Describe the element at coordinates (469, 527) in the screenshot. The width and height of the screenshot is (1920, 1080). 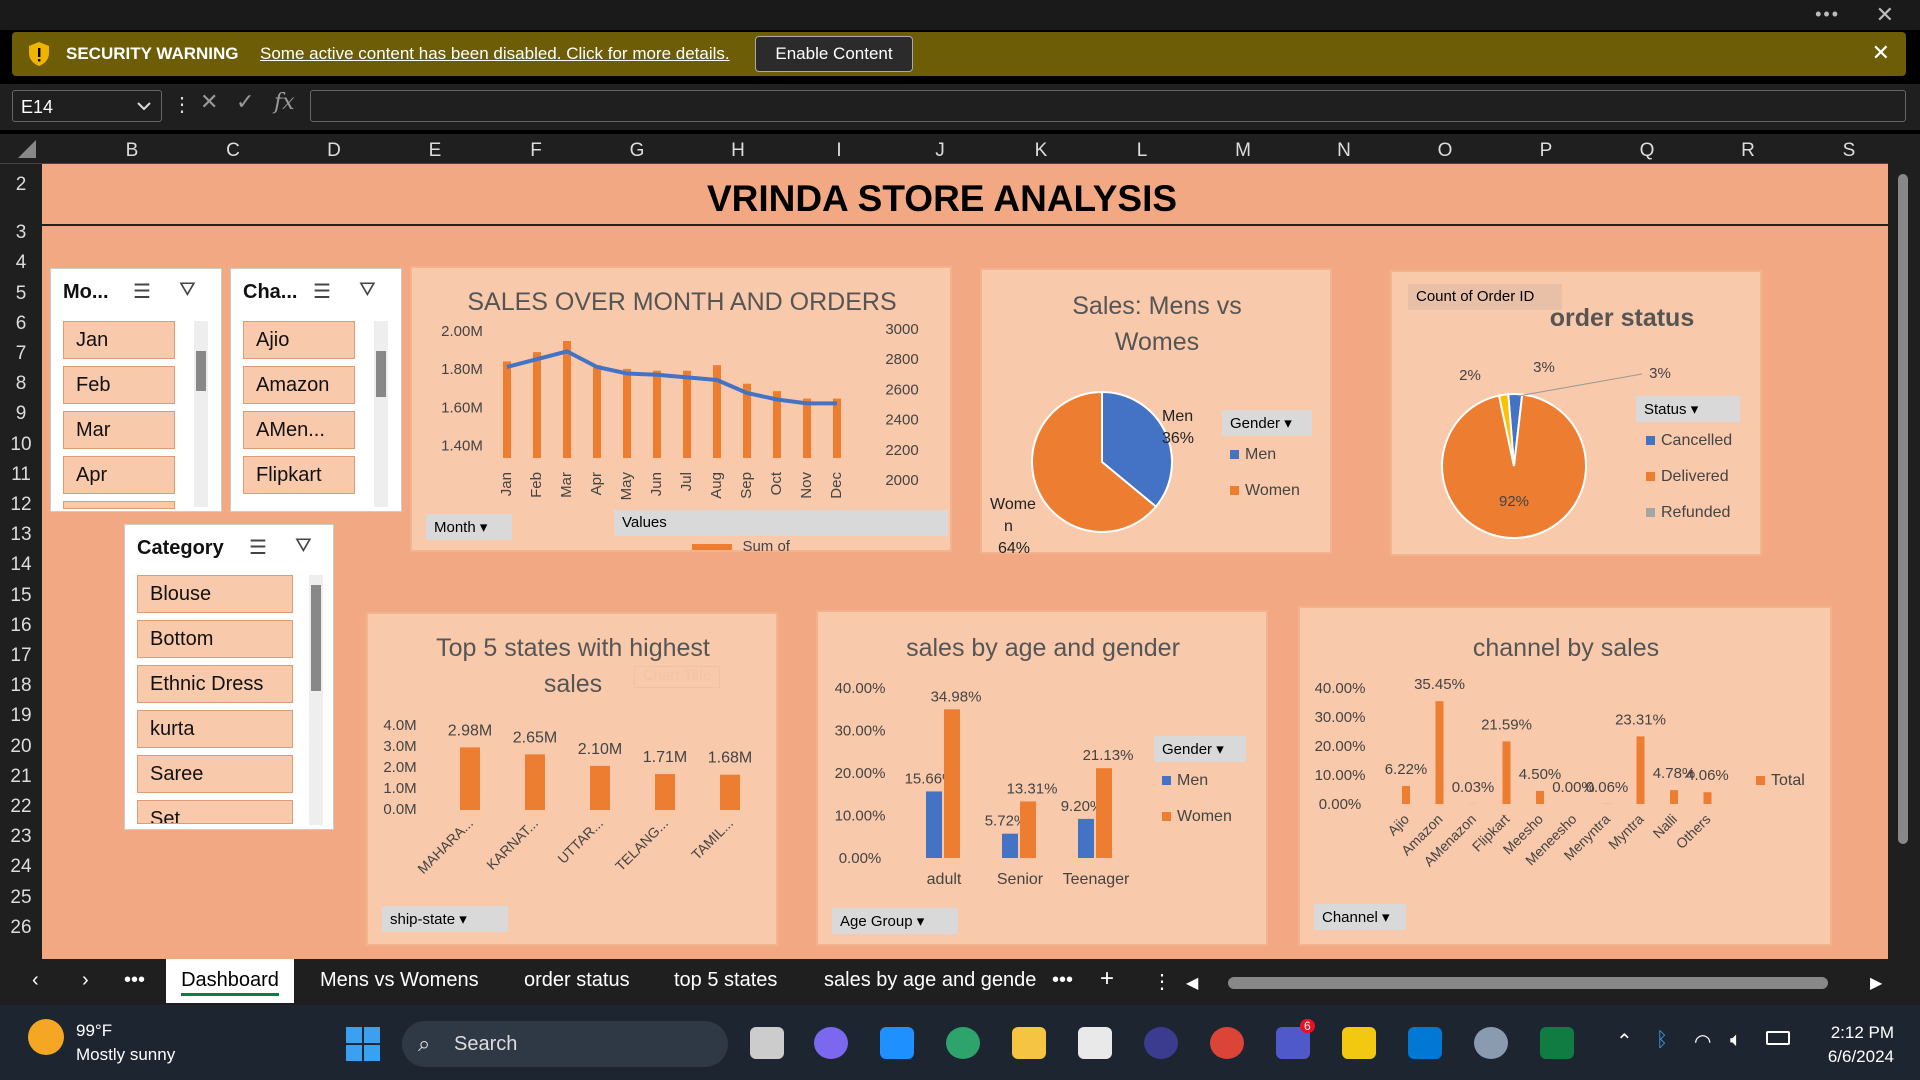
I see `month-filter-button: Month ▾` at that location.